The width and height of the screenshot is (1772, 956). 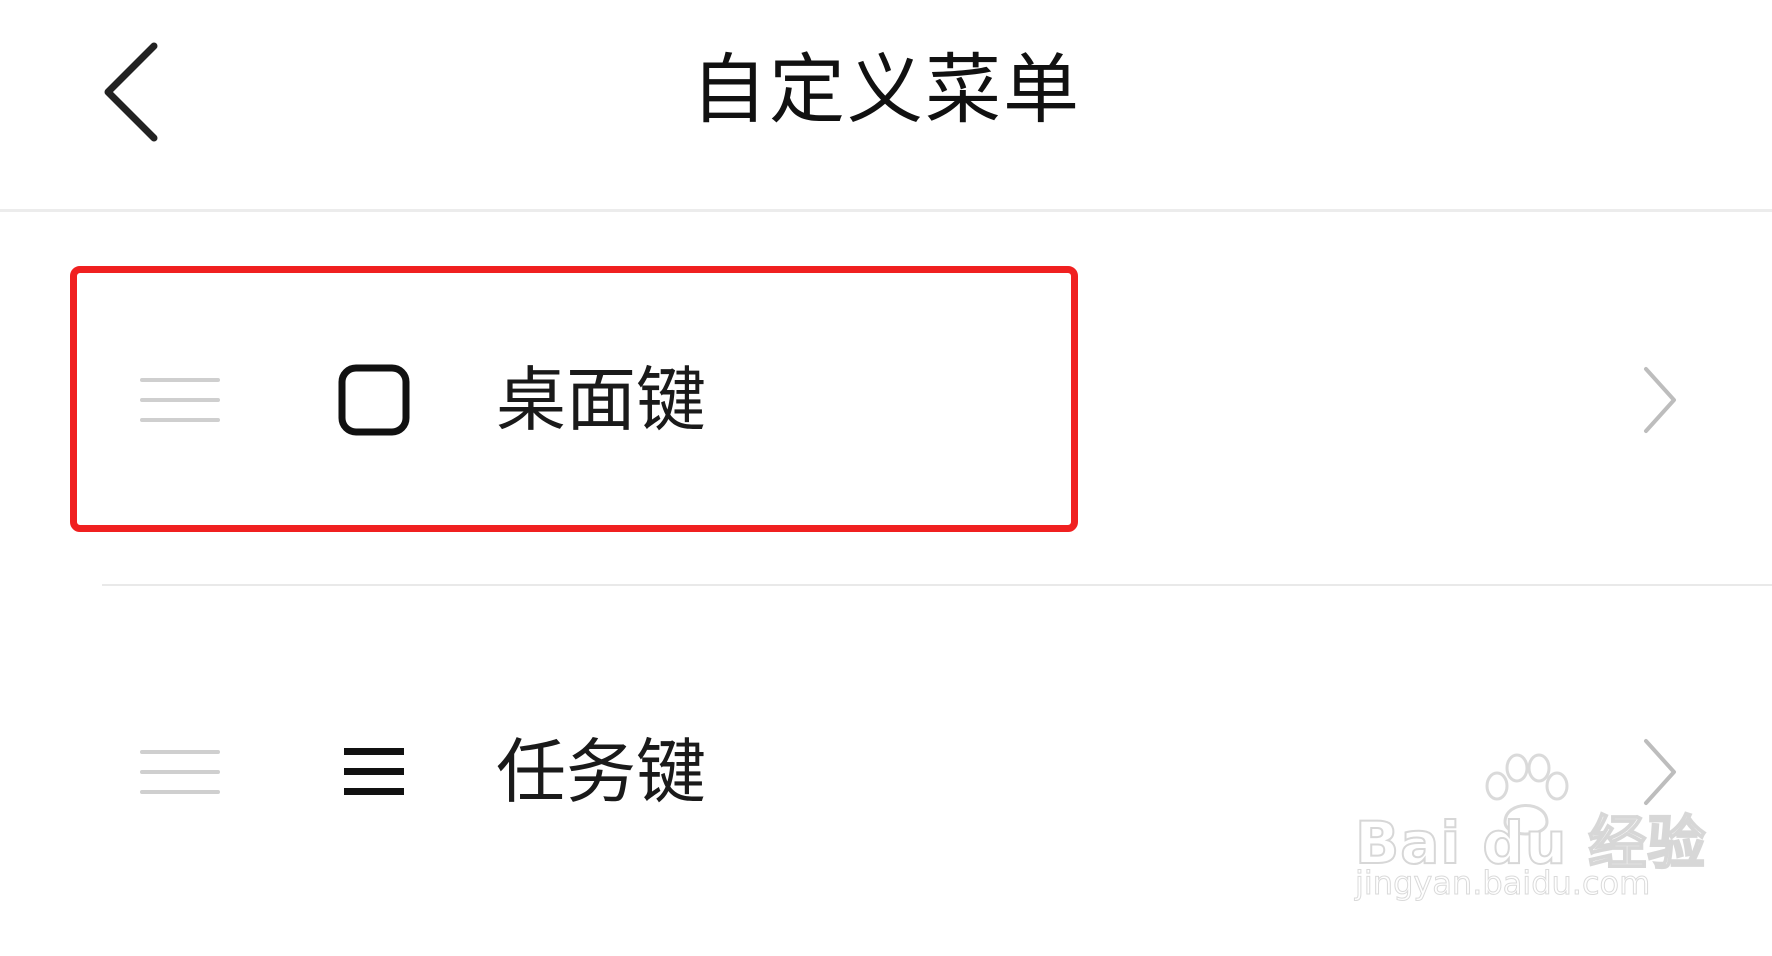 What do you see at coordinates (1502, 883) in the screenshot?
I see `watermark-url: jingyan.baidu.com` at bounding box center [1502, 883].